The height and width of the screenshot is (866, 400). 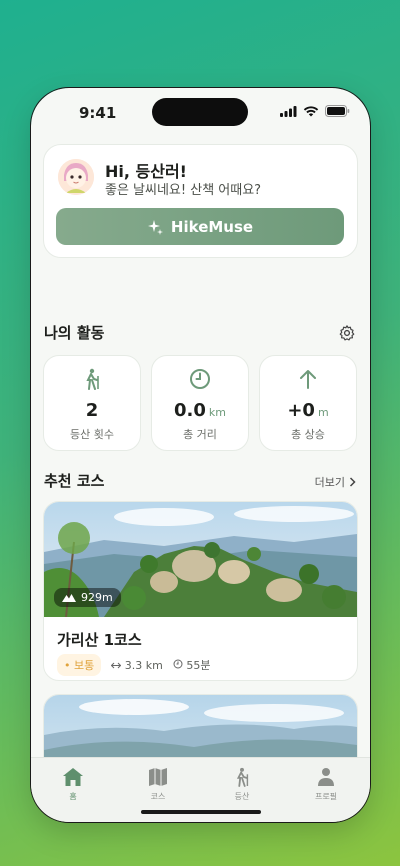 What do you see at coordinates (73, 777) in the screenshot?
I see `home-icon` at bounding box center [73, 777].